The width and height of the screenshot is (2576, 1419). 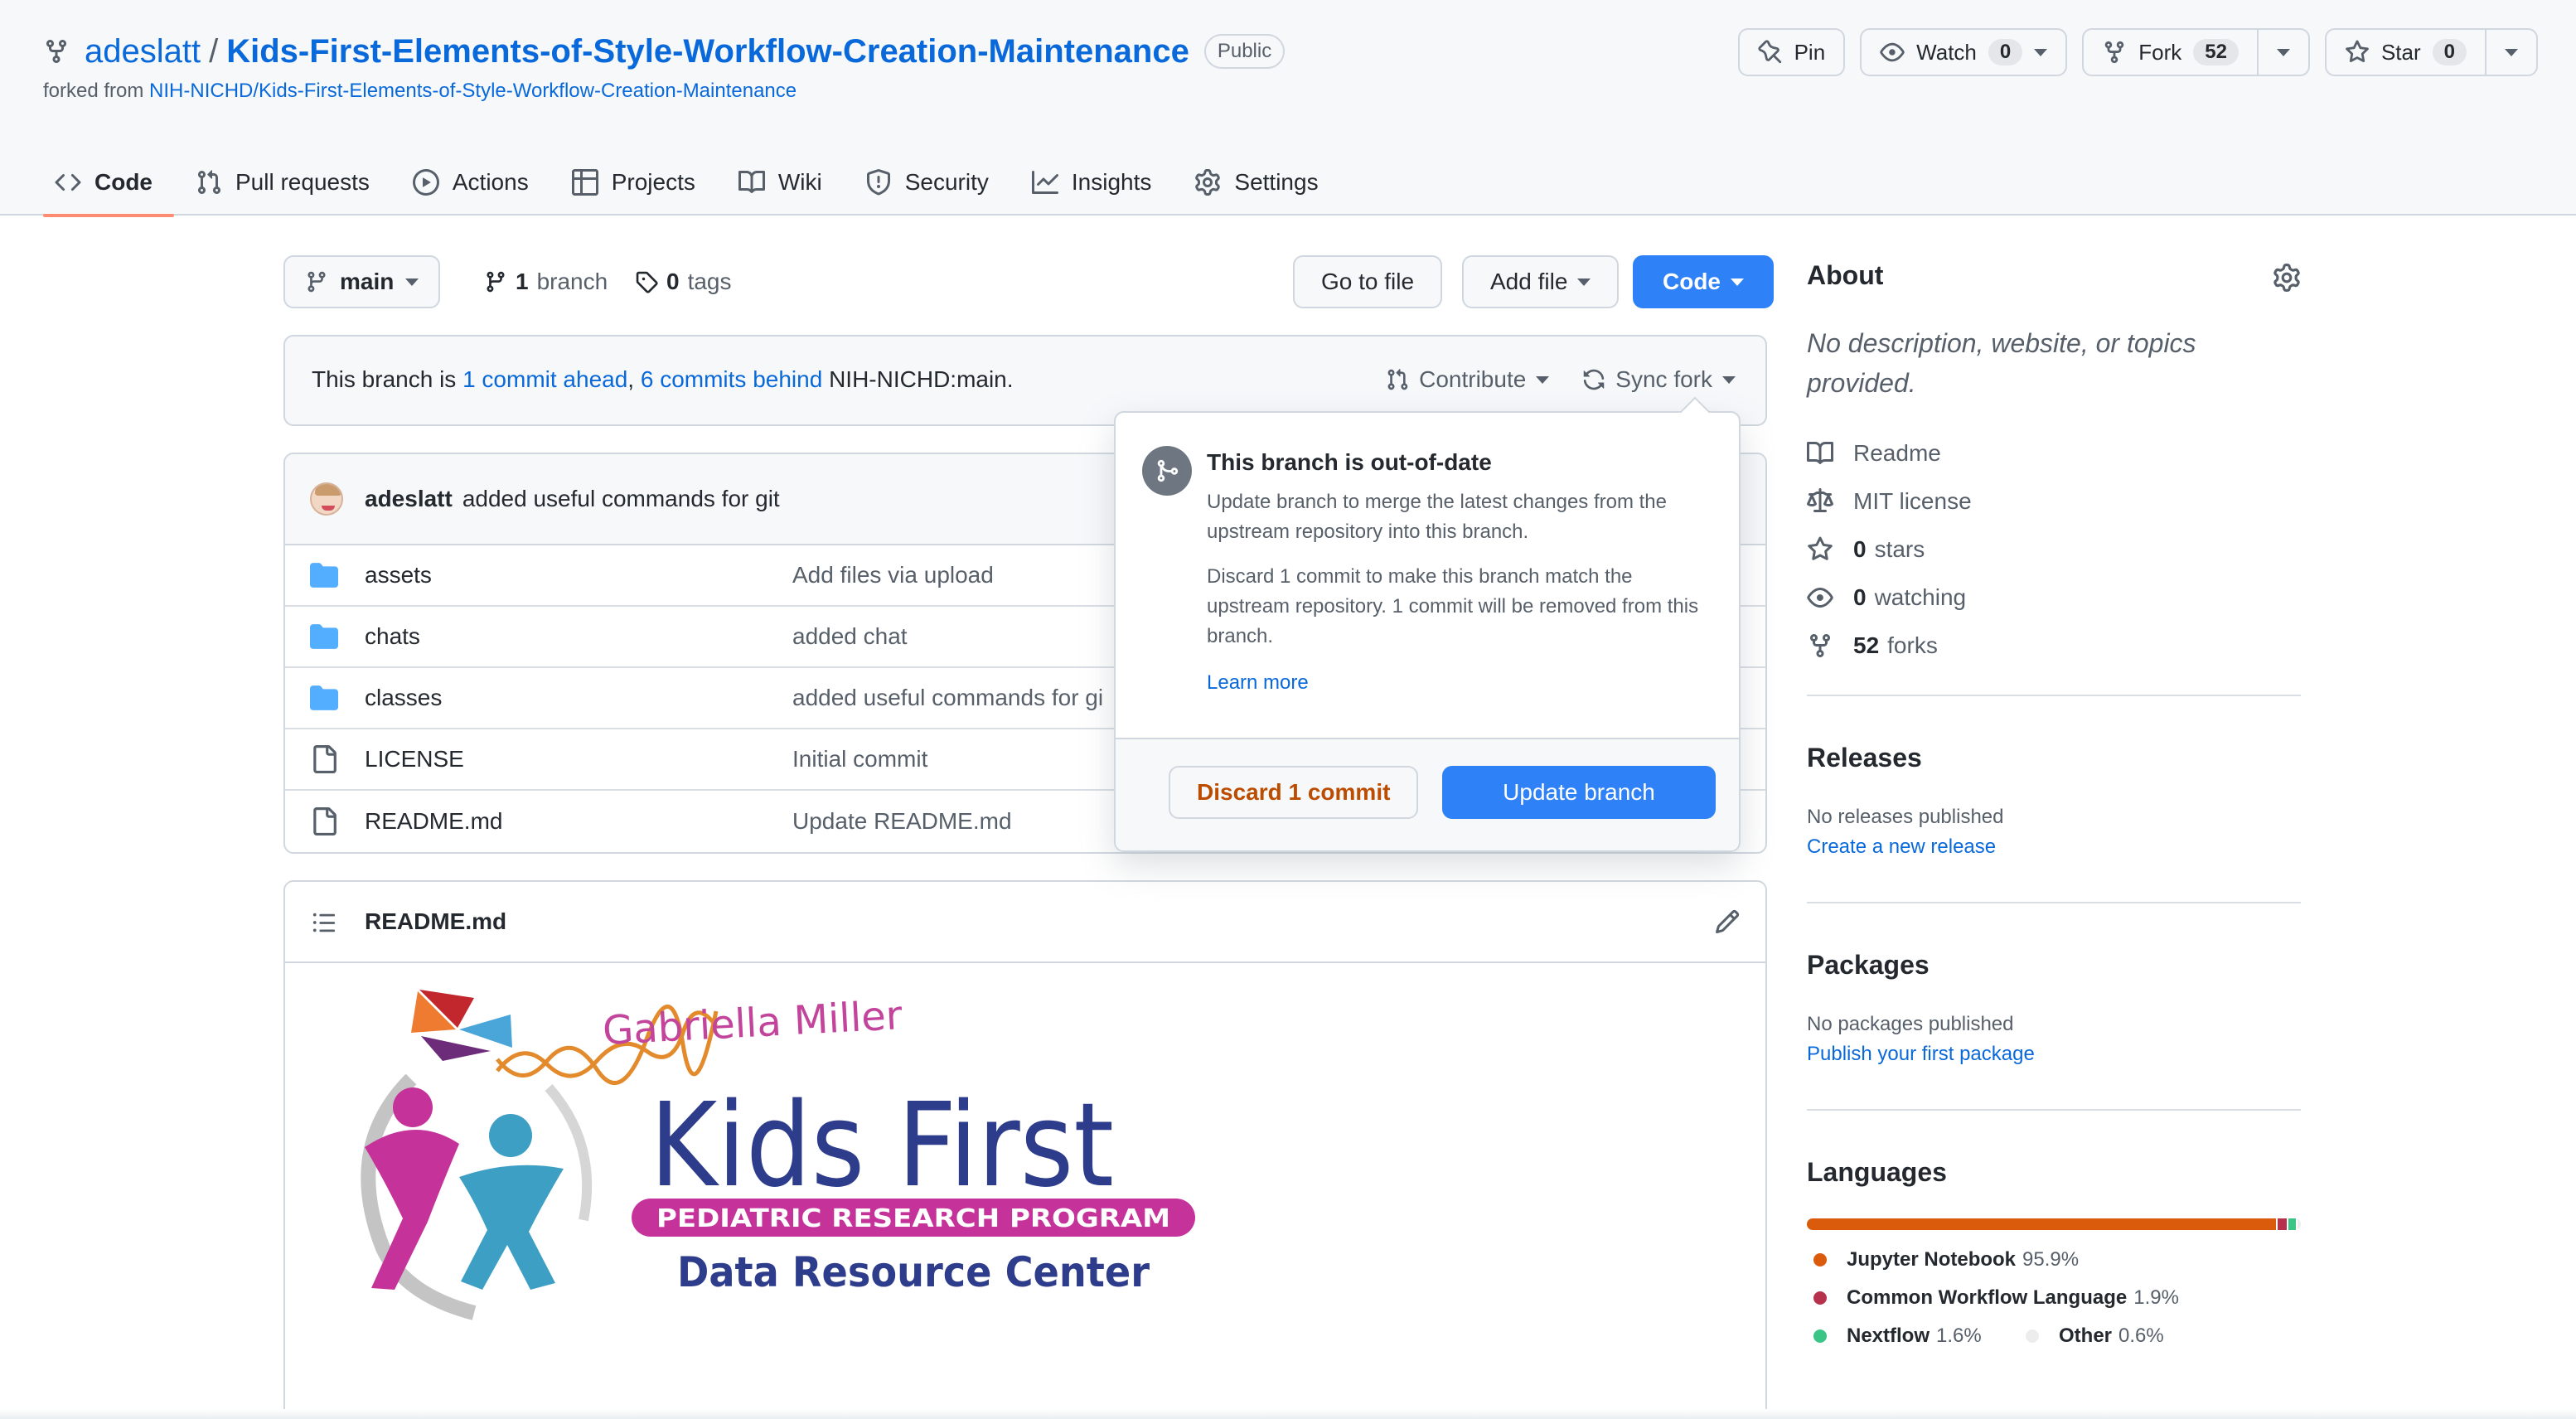 I want to click on commit-message-link: added useful commands for git, so click(x=621, y=499).